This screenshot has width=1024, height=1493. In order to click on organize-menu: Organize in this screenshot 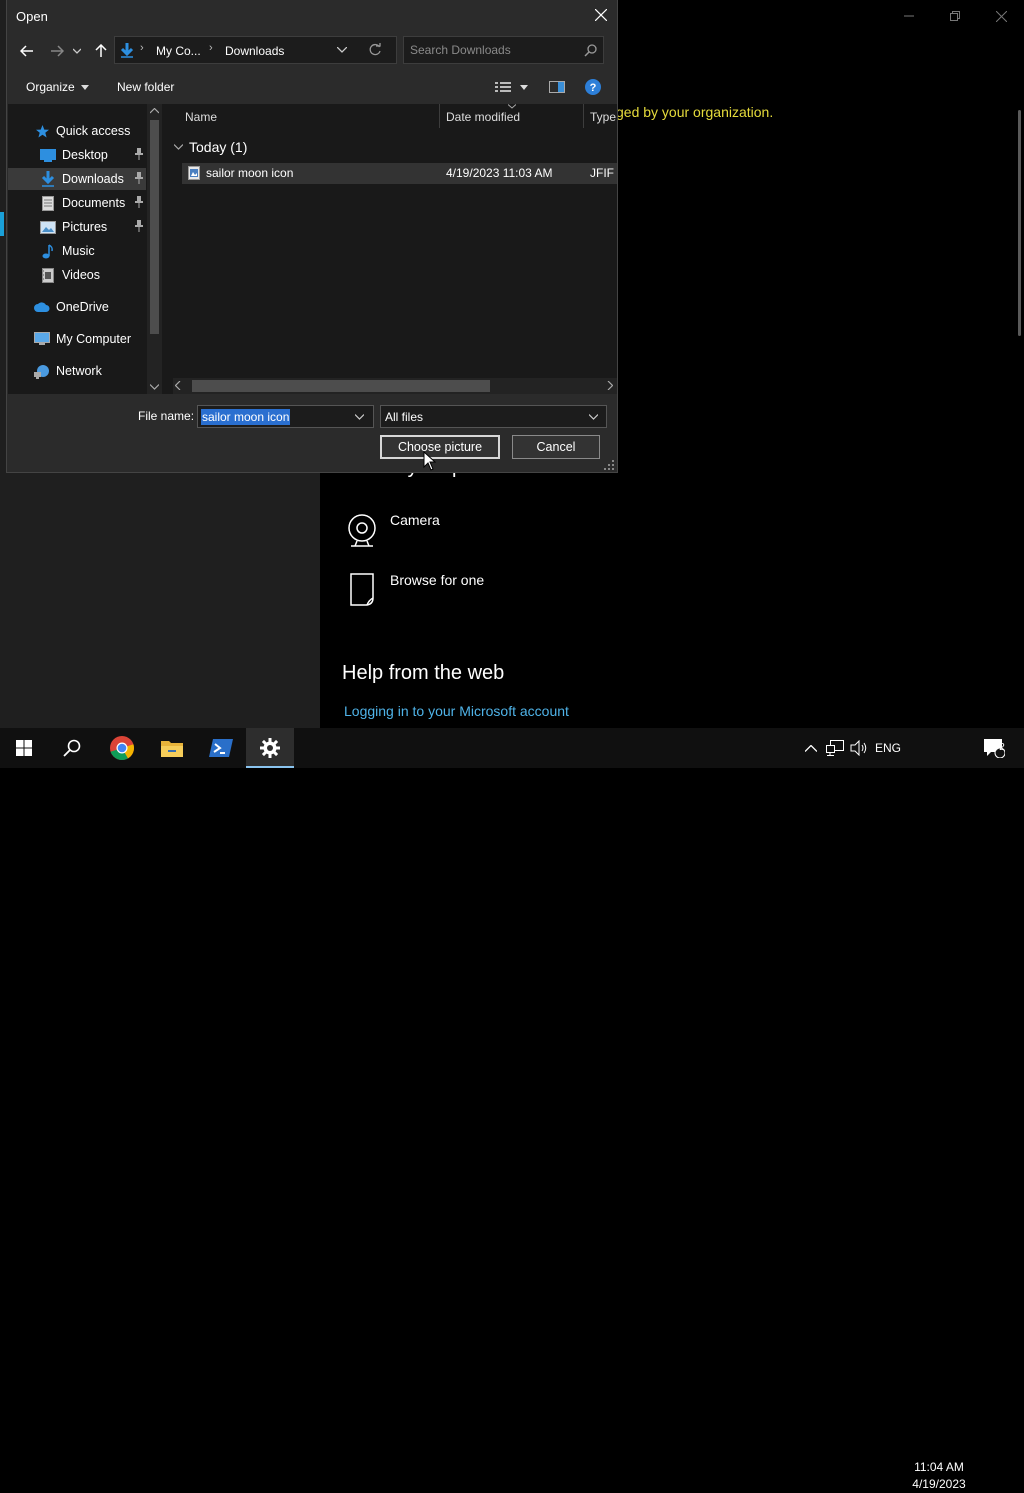, I will do `click(57, 87)`.